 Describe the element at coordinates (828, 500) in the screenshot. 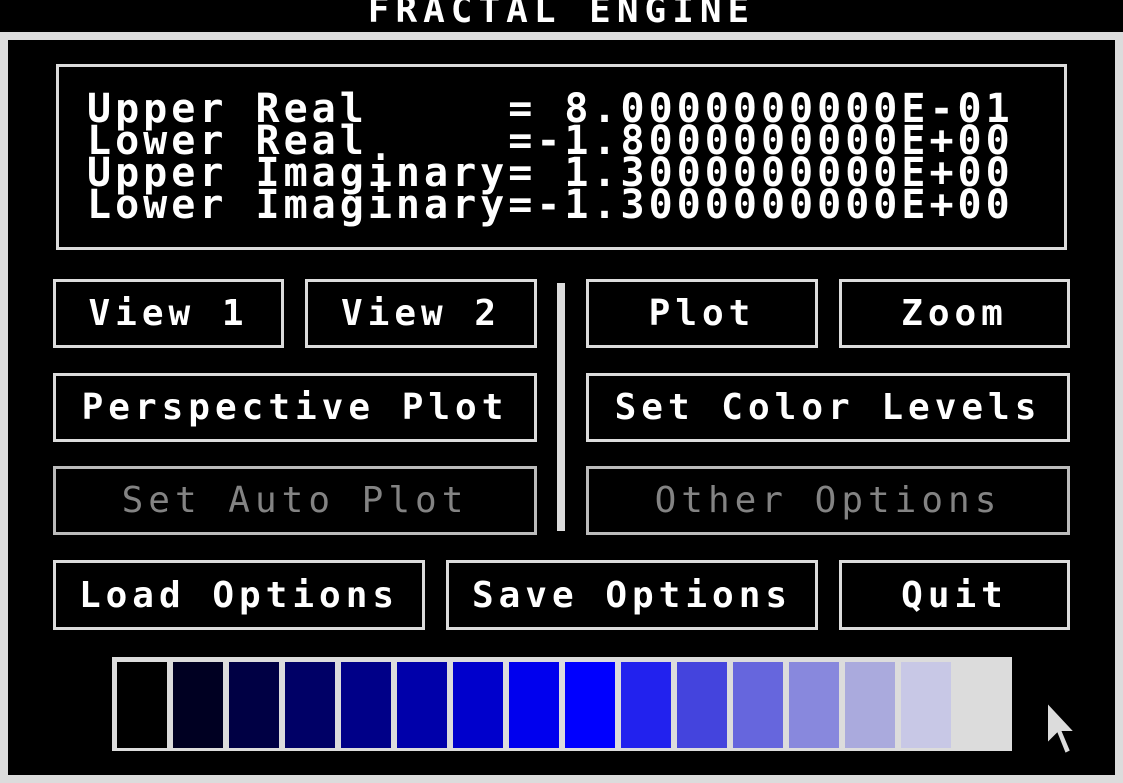

I see `other-options-button: Other Options` at that location.